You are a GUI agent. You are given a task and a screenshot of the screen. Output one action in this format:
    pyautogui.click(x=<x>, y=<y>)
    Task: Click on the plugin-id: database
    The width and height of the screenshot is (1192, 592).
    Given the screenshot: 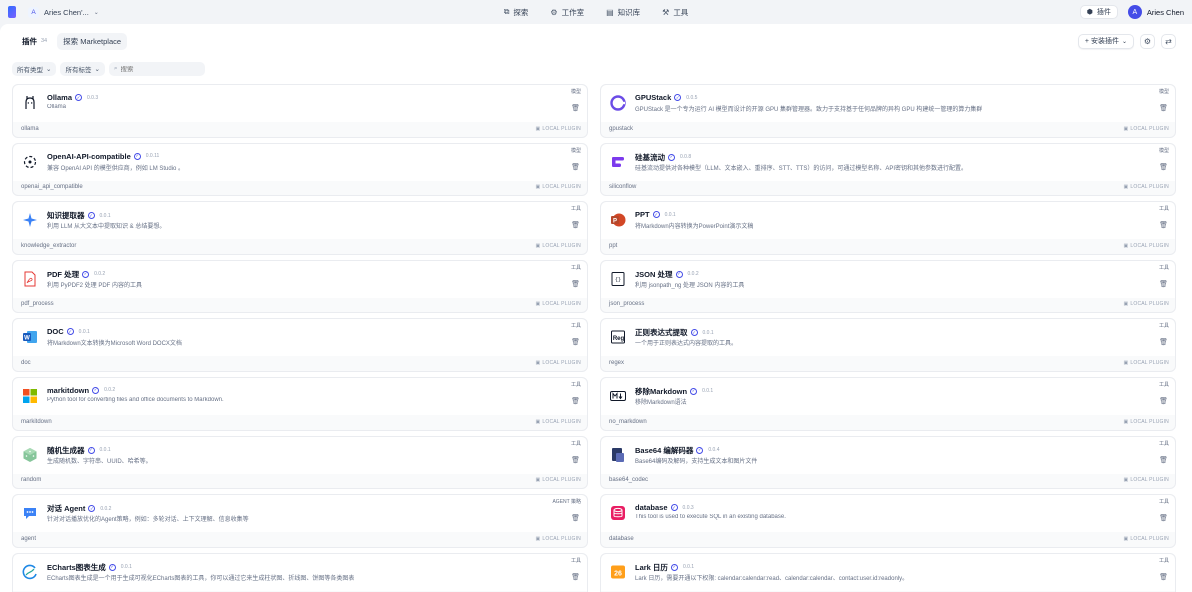 What is the action you would take?
    pyautogui.click(x=621, y=538)
    